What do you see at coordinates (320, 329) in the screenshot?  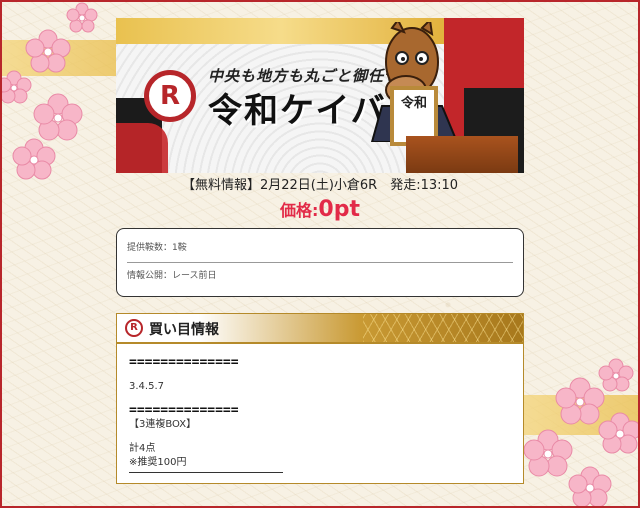 I see `betting-info-header: R 買い目情報` at bounding box center [320, 329].